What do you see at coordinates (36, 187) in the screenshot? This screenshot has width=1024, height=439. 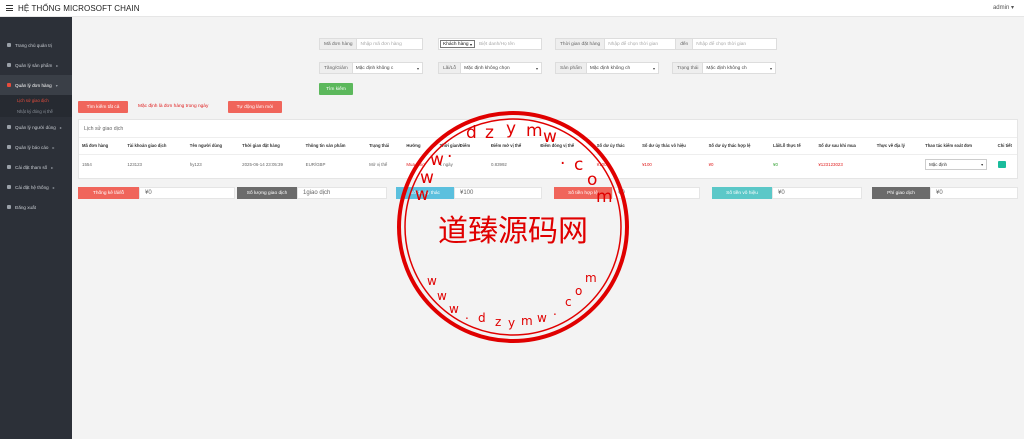 I see `sidebar-item-system: Cài đặt hệ thống ▸` at bounding box center [36, 187].